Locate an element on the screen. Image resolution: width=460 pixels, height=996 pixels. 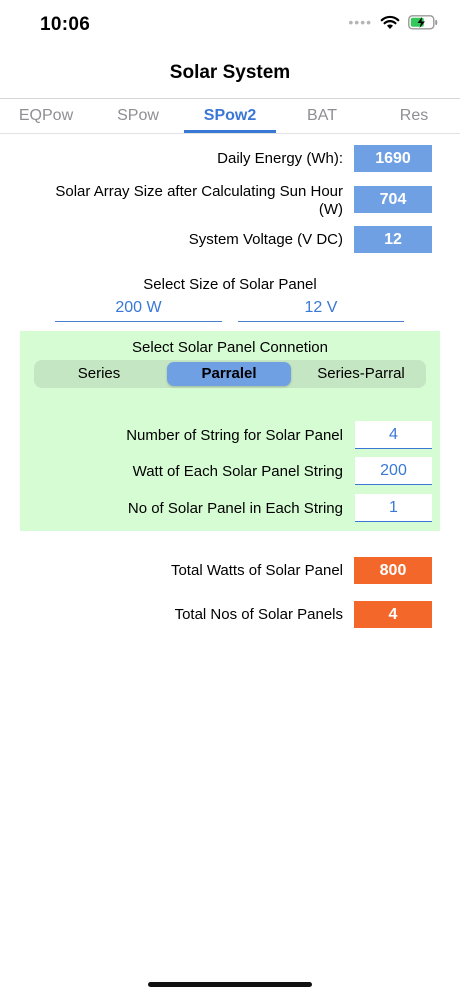
segment-parallel: Parralel is located at coordinates (229, 374).